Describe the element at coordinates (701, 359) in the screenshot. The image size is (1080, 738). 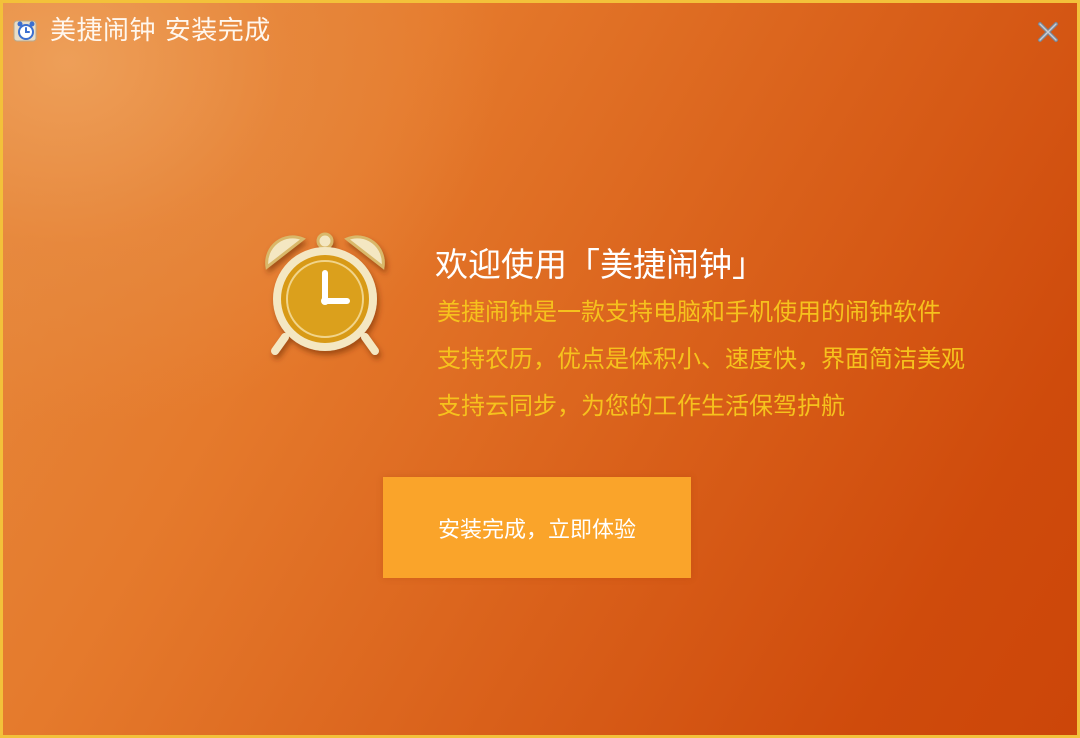
I see `description-line-2: 支持农历，优点是体积小、速度快，界面简洁美观` at that location.